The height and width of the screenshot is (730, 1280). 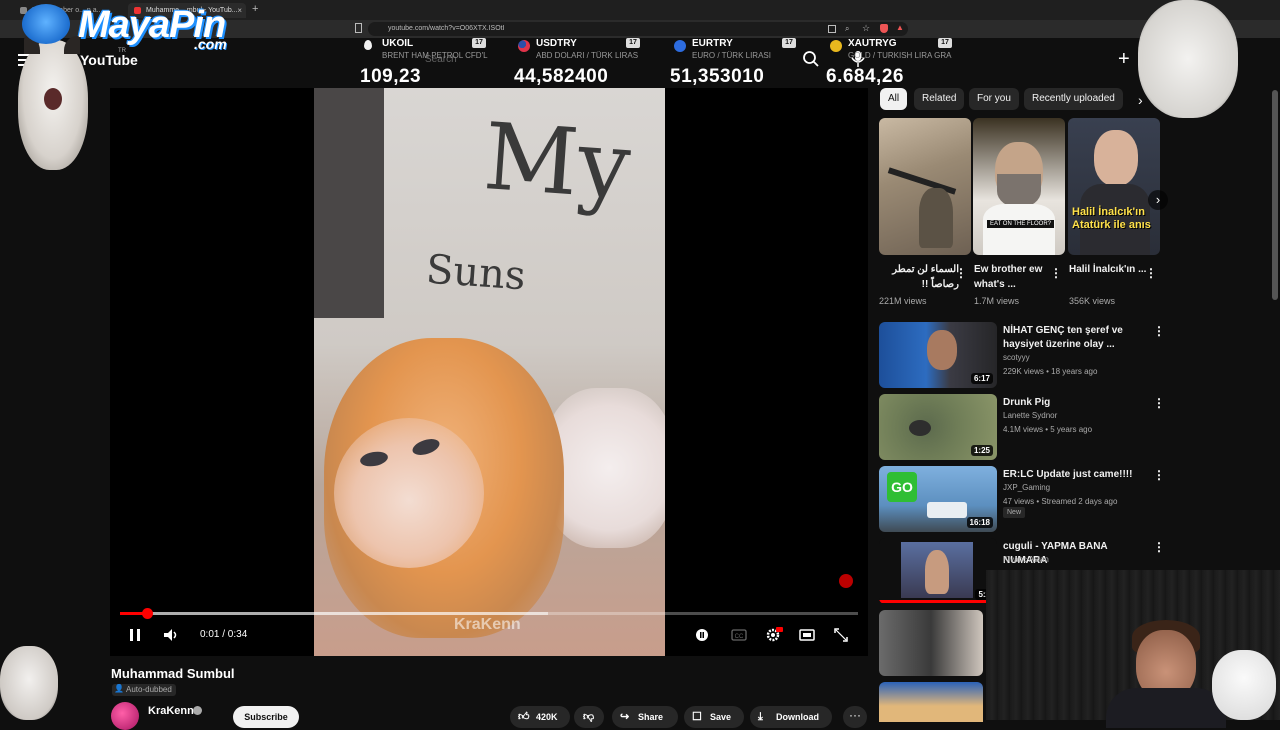 What do you see at coordinates (717, 76) in the screenshot?
I see `ticker-value: 51,353010` at bounding box center [717, 76].